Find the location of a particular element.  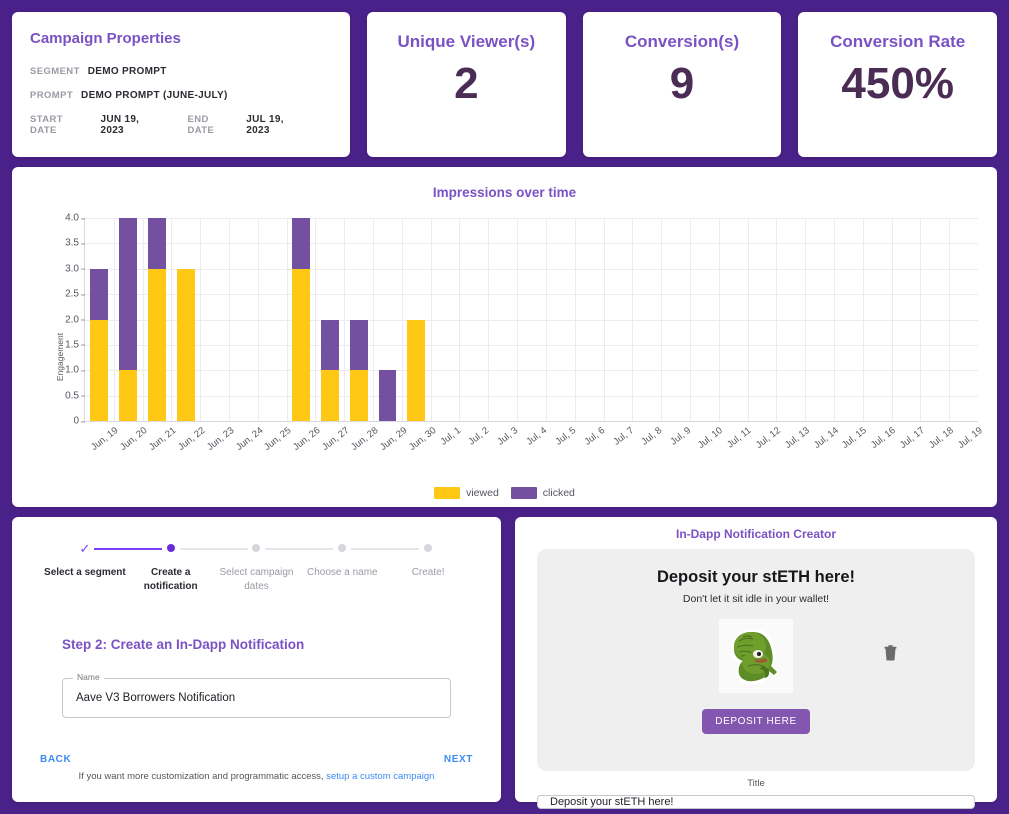

wizard-step-label: Select a segment is located at coordinates (85, 572).